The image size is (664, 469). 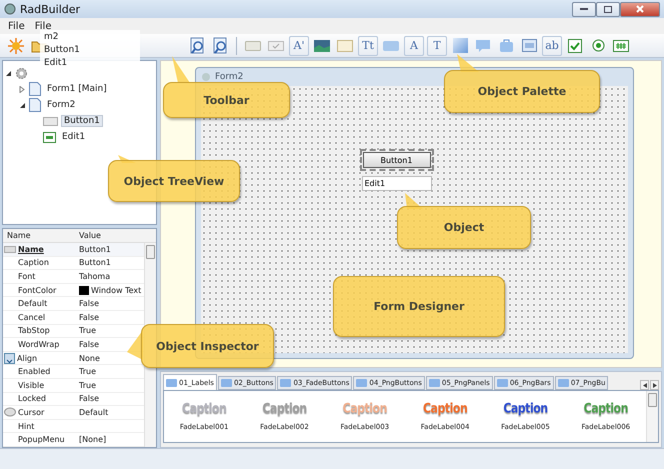 What do you see at coordinates (73, 277) in the screenshot?
I see `property-row: Font Tahoma` at bounding box center [73, 277].